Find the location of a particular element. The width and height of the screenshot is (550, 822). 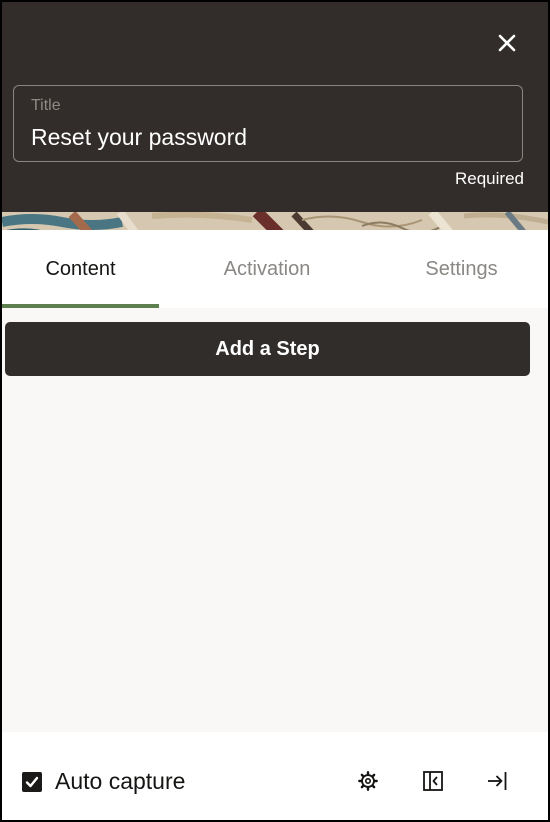

settings-button is located at coordinates (368, 781).